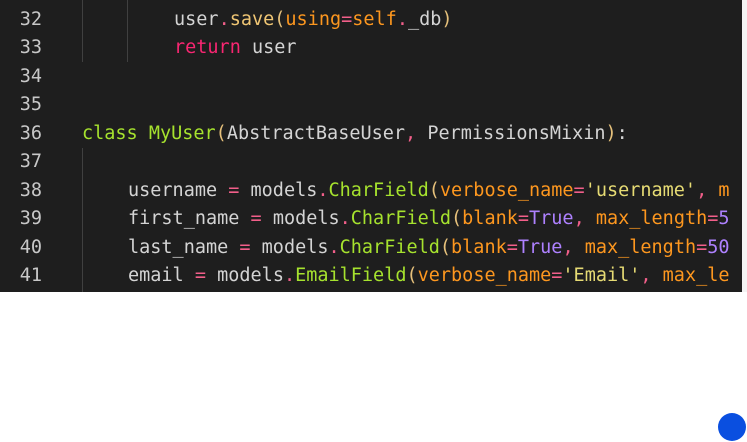 This screenshot has width=747, height=442. Describe the element at coordinates (173, 190) in the screenshot. I see `code-token: username` at that location.